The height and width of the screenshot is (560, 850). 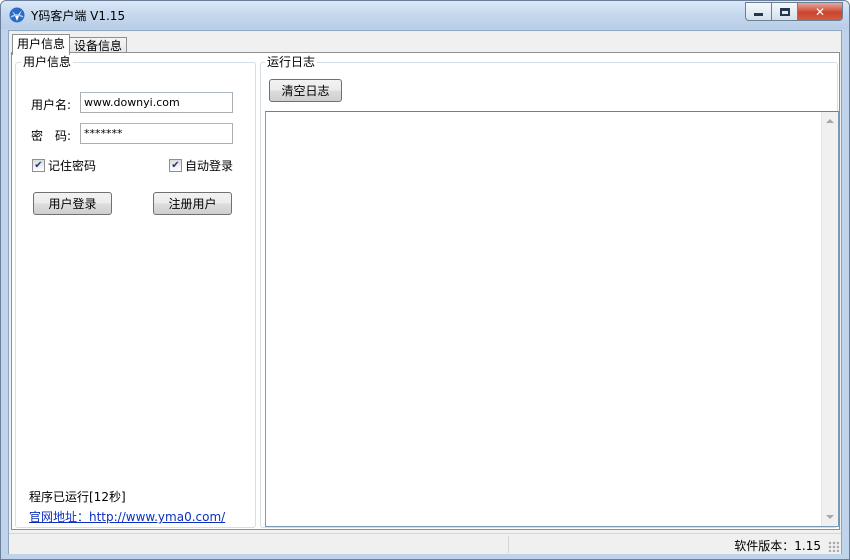 I want to click on resize-grip-icon, so click(x=833, y=546).